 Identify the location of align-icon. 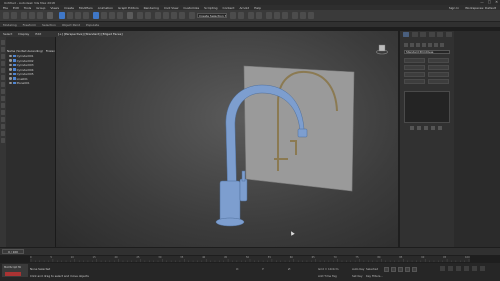
(241, 15).